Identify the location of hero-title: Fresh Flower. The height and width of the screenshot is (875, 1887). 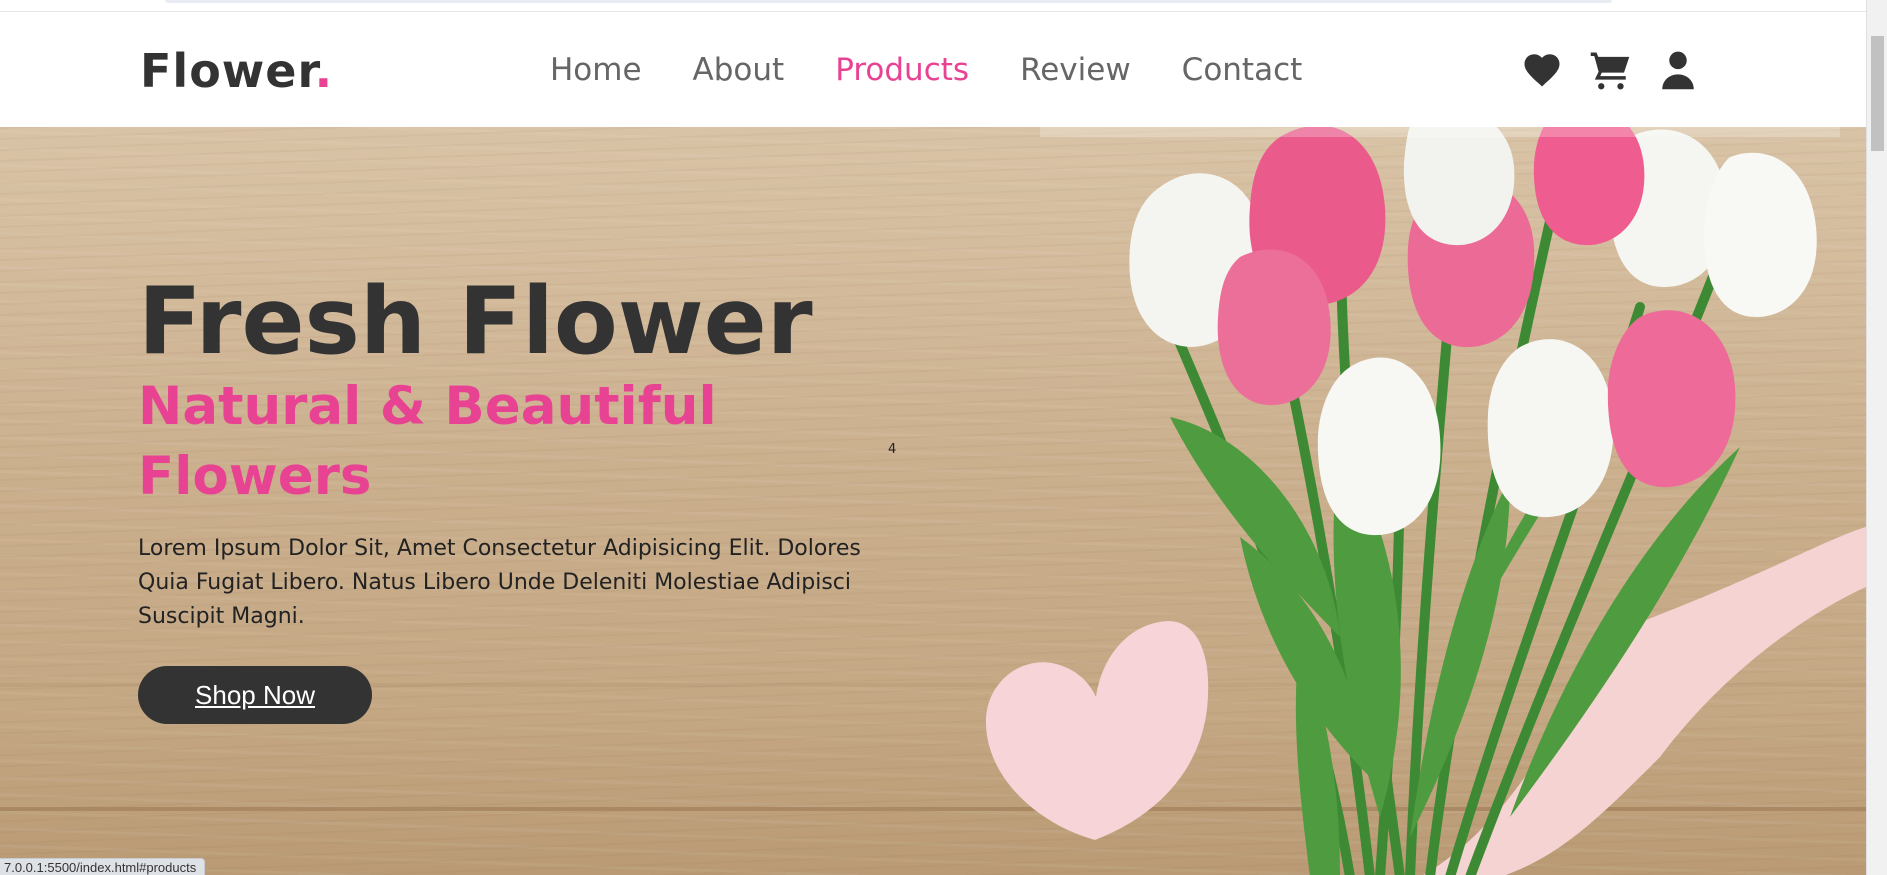
(475, 321).